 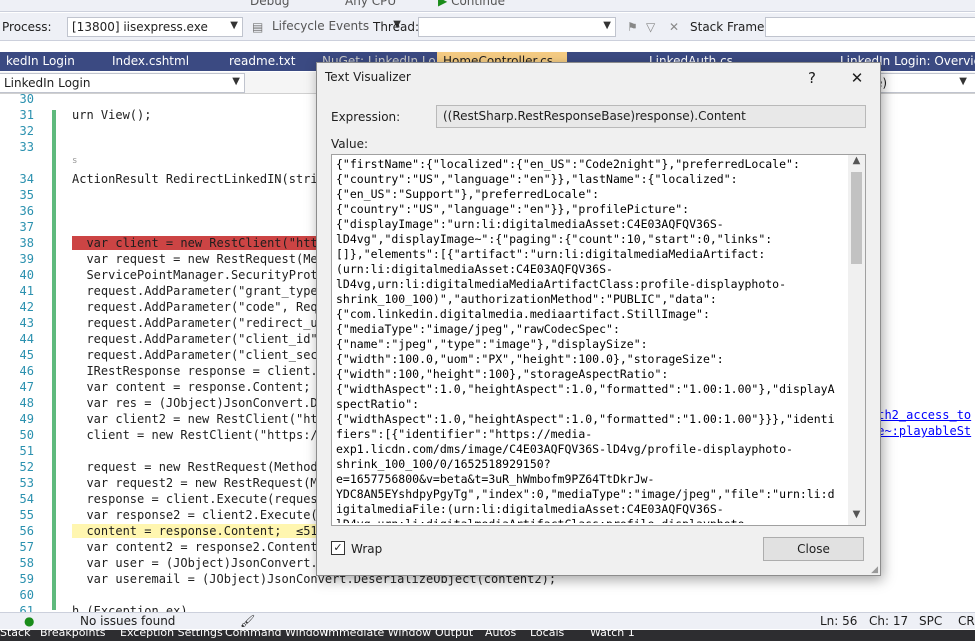 What do you see at coordinates (26, 563) in the screenshot?
I see `line-number: 58` at bounding box center [26, 563].